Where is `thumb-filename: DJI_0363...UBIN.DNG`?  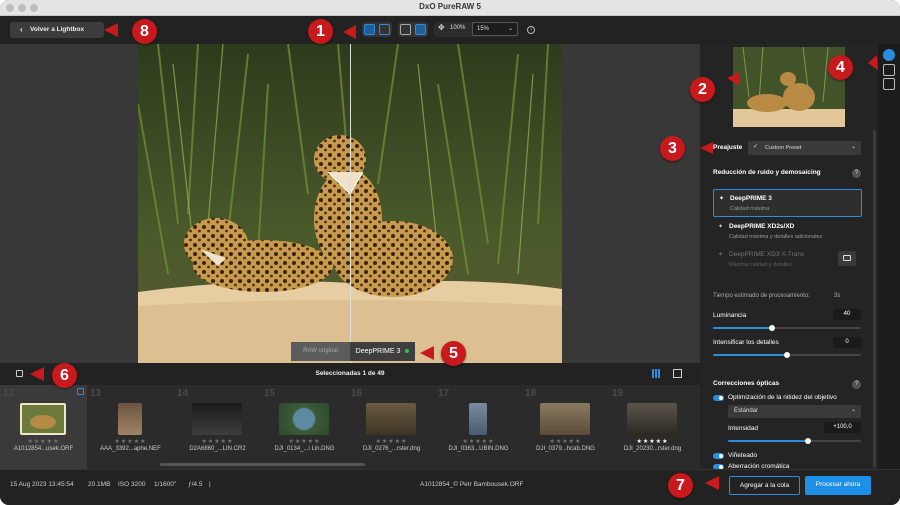
thumb-filename: DJI_0363...UBIN.DNG is located at coordinates (478, 449).